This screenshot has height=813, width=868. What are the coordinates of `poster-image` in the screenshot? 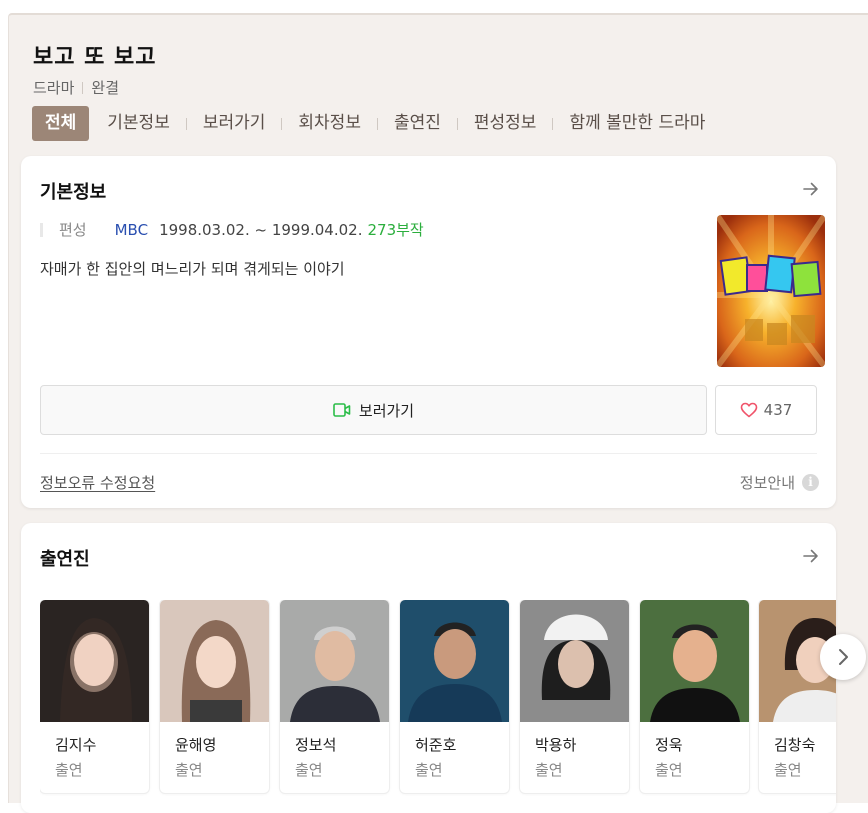 It's located at (771, 291).